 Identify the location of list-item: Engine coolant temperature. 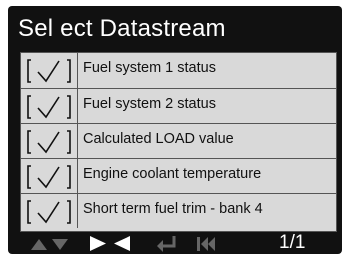
(178, 175).